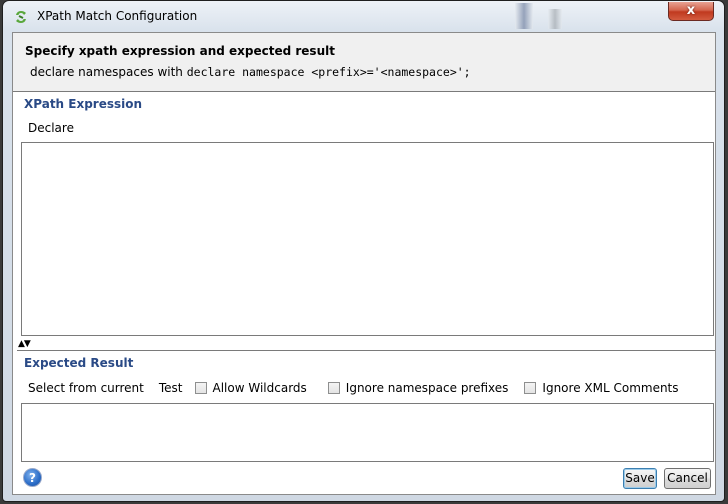 The width and height of the screenshot is (728, 504). Describe the element at coordinates (79, 363) in the screenshot. I see `expected-result-label: Expected Result` at that location.